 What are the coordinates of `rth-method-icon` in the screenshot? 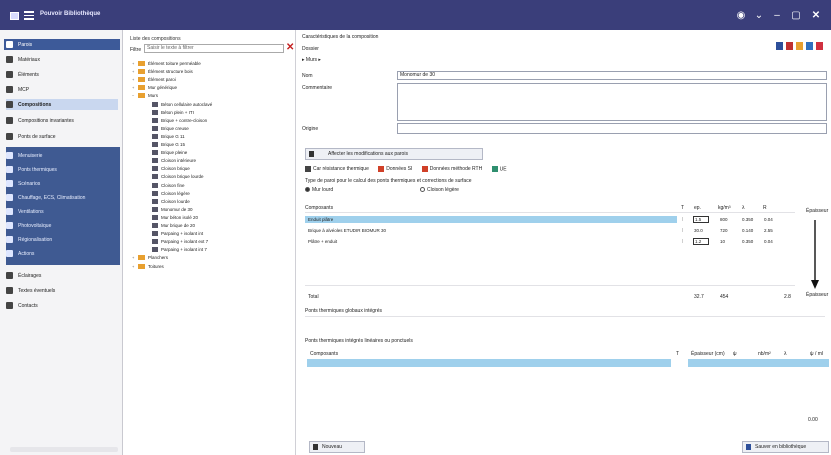 It's located at (424, 169).